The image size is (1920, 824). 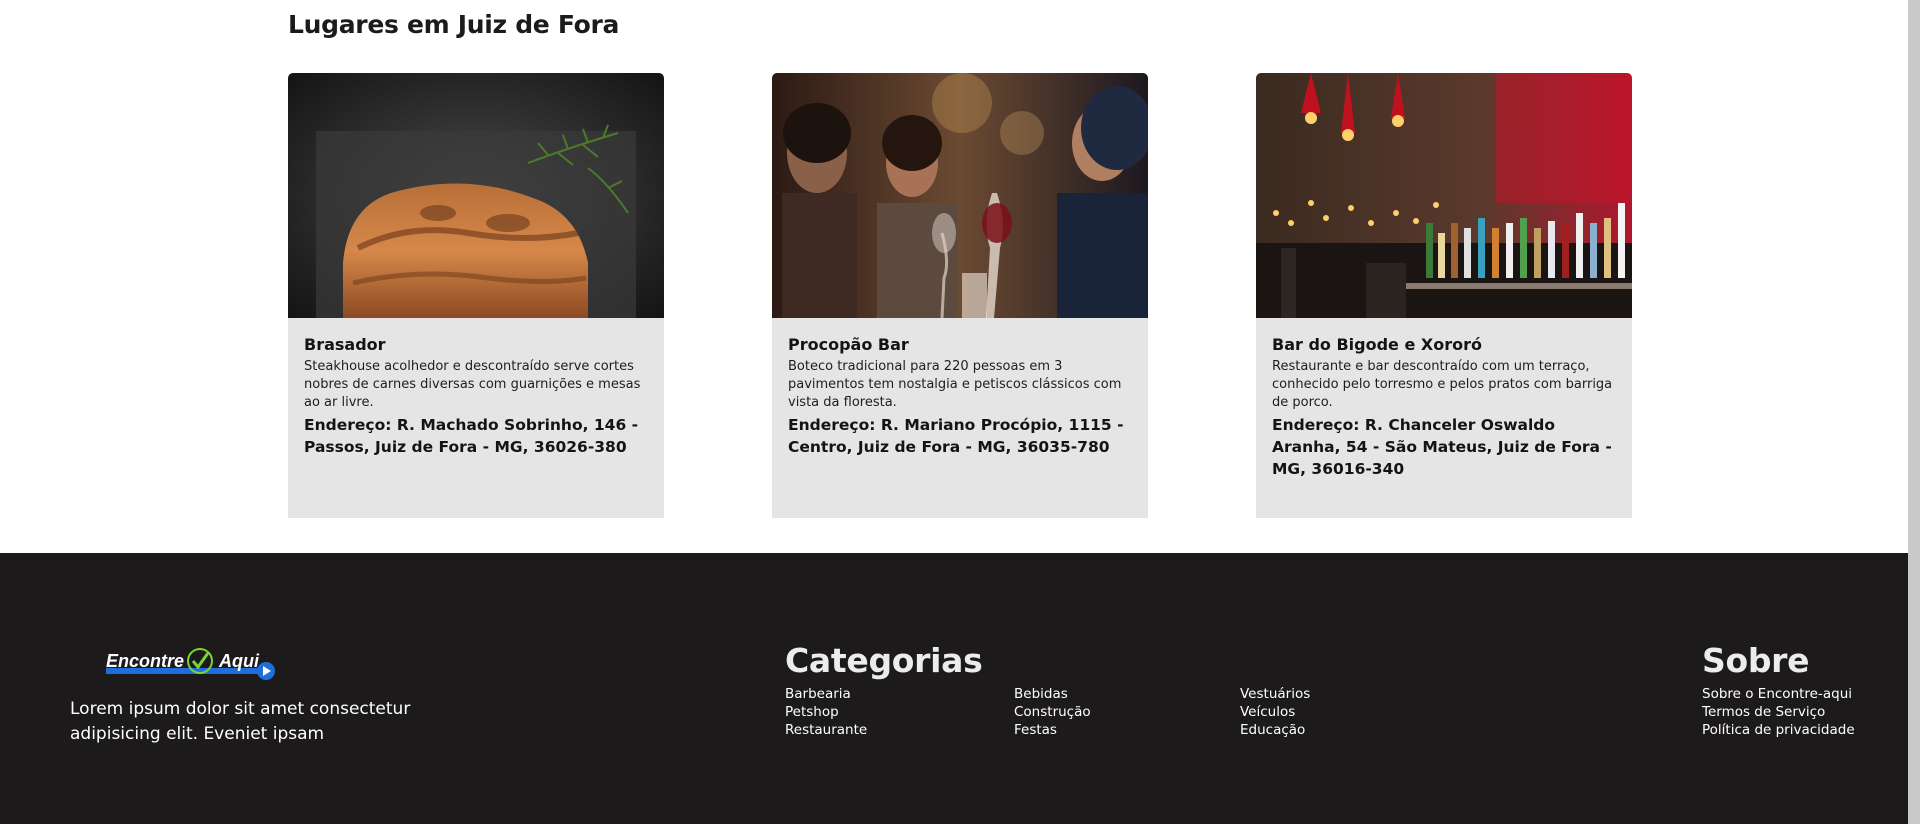 What do you see at coordinates (345, 344) in the screenshot?
I see `place-name: Brasador` at bounding box center [345, 344].